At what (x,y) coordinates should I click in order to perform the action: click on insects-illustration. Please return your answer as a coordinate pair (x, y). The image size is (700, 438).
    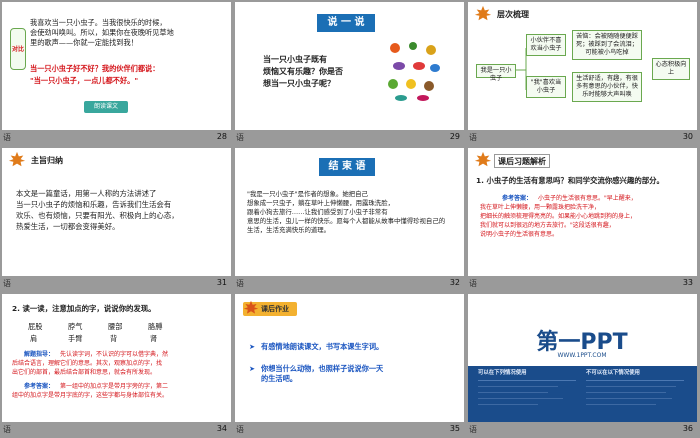
    Looking at the image, I should click on (414, 71).